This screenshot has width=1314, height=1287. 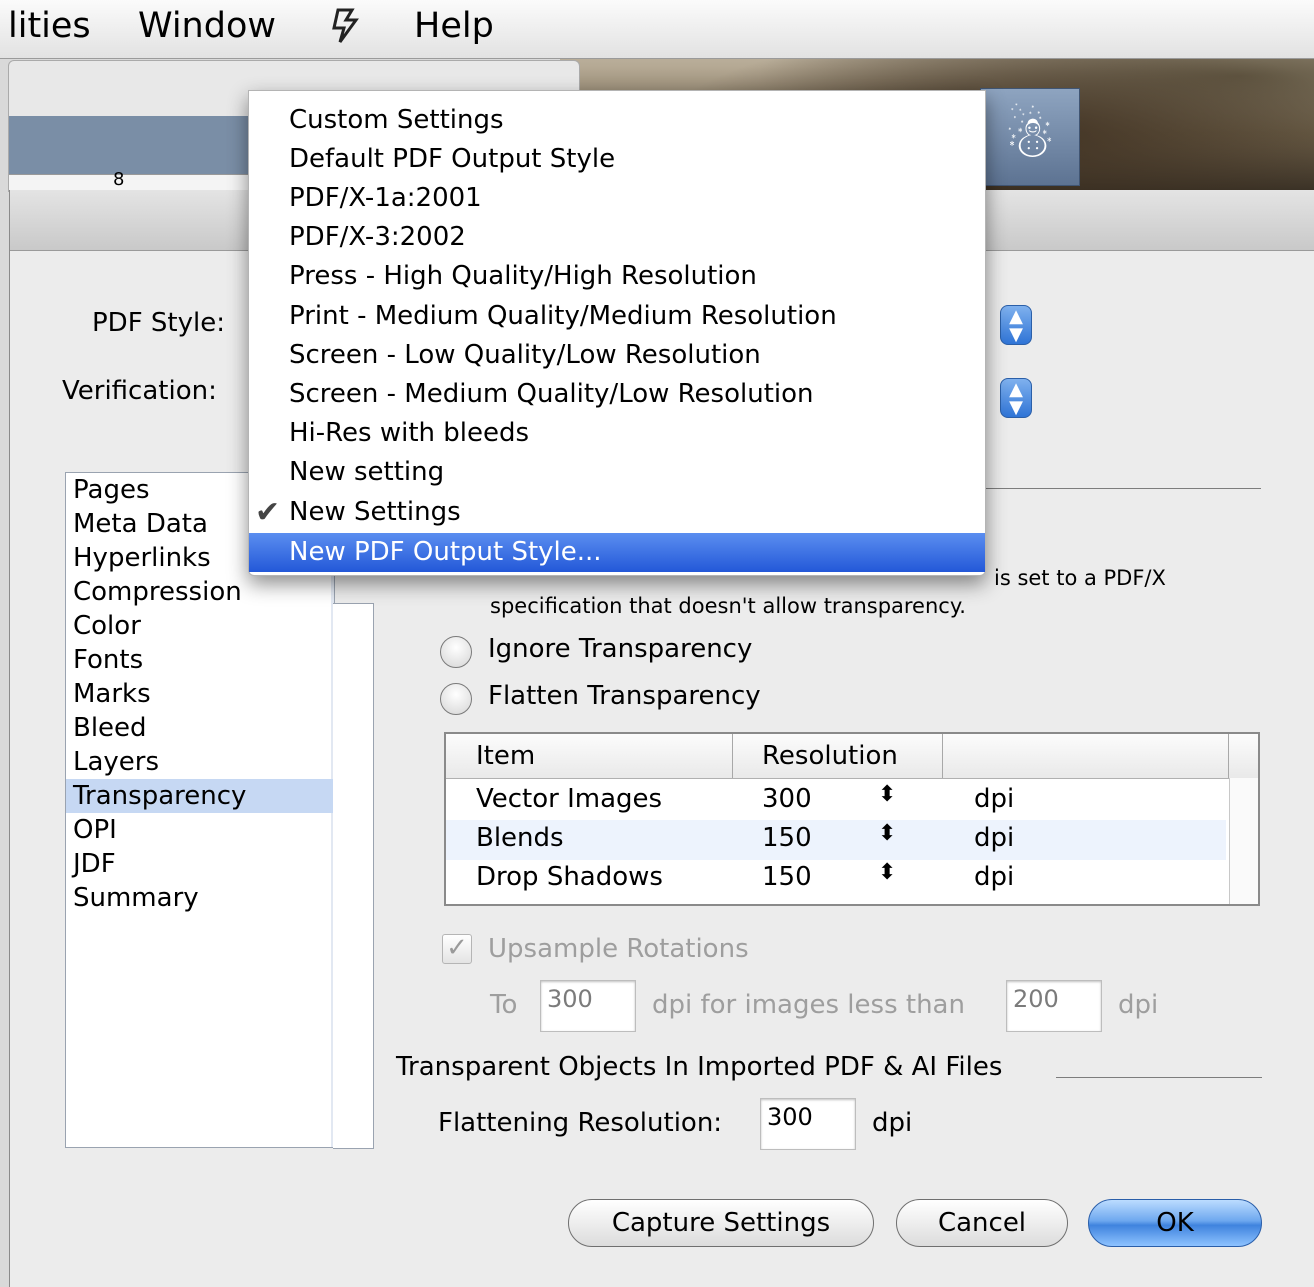 I want to click on flattening-resolution-field: 300, so click(x=808, y=1124).